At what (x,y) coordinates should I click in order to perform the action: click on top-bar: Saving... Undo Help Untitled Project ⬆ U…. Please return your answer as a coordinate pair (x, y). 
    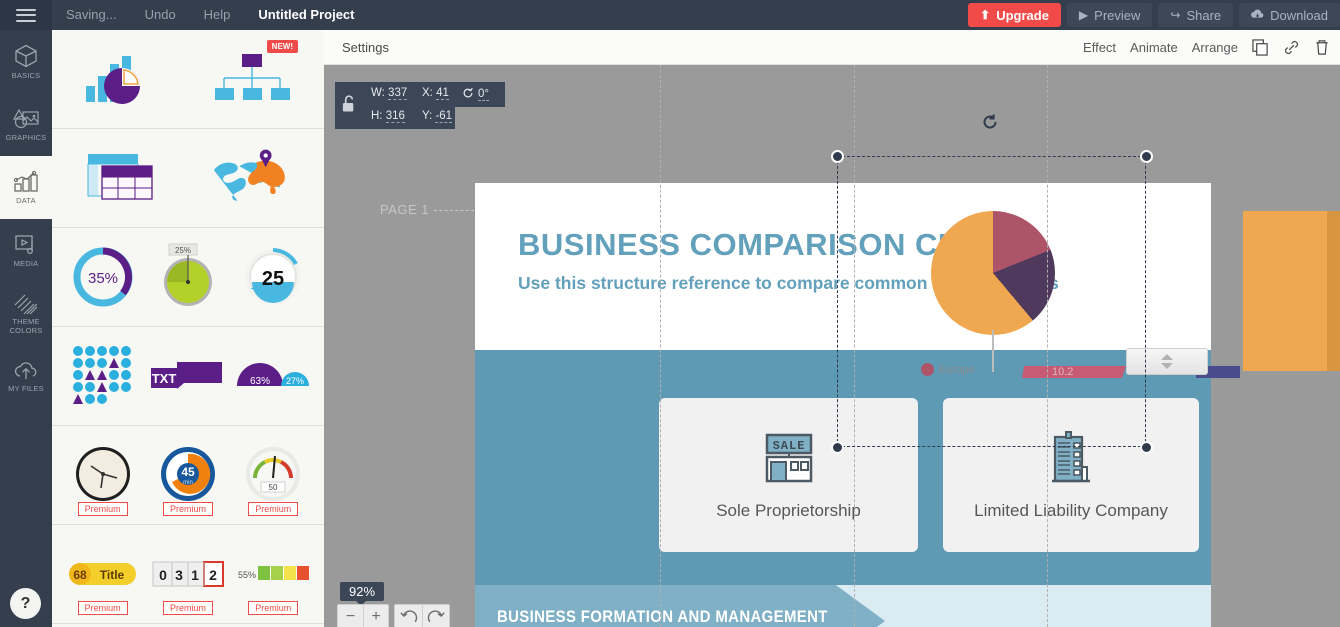
    Looking at the image, I should click on (670, 15).